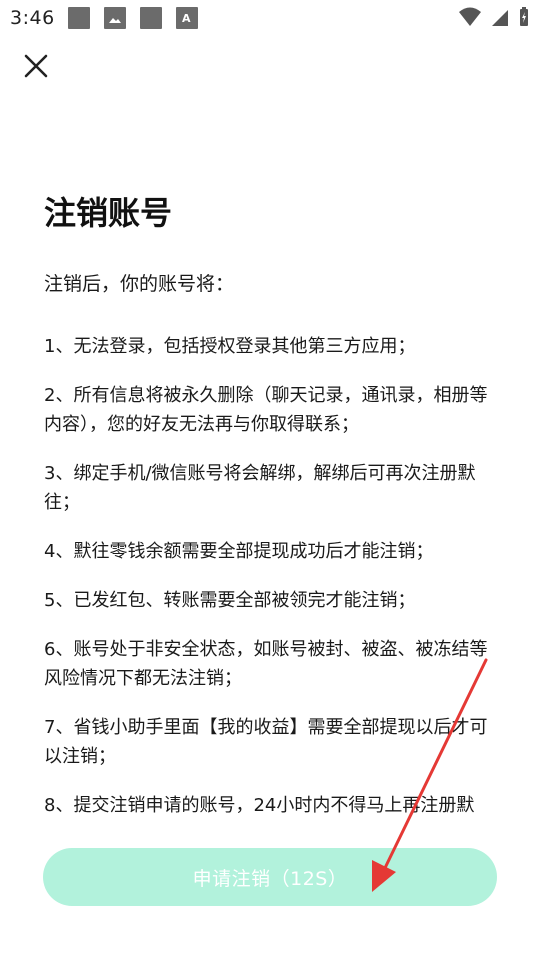 The width and height of the screenshot is (540, 960). I want to click on close-icon, so click(36, 66).